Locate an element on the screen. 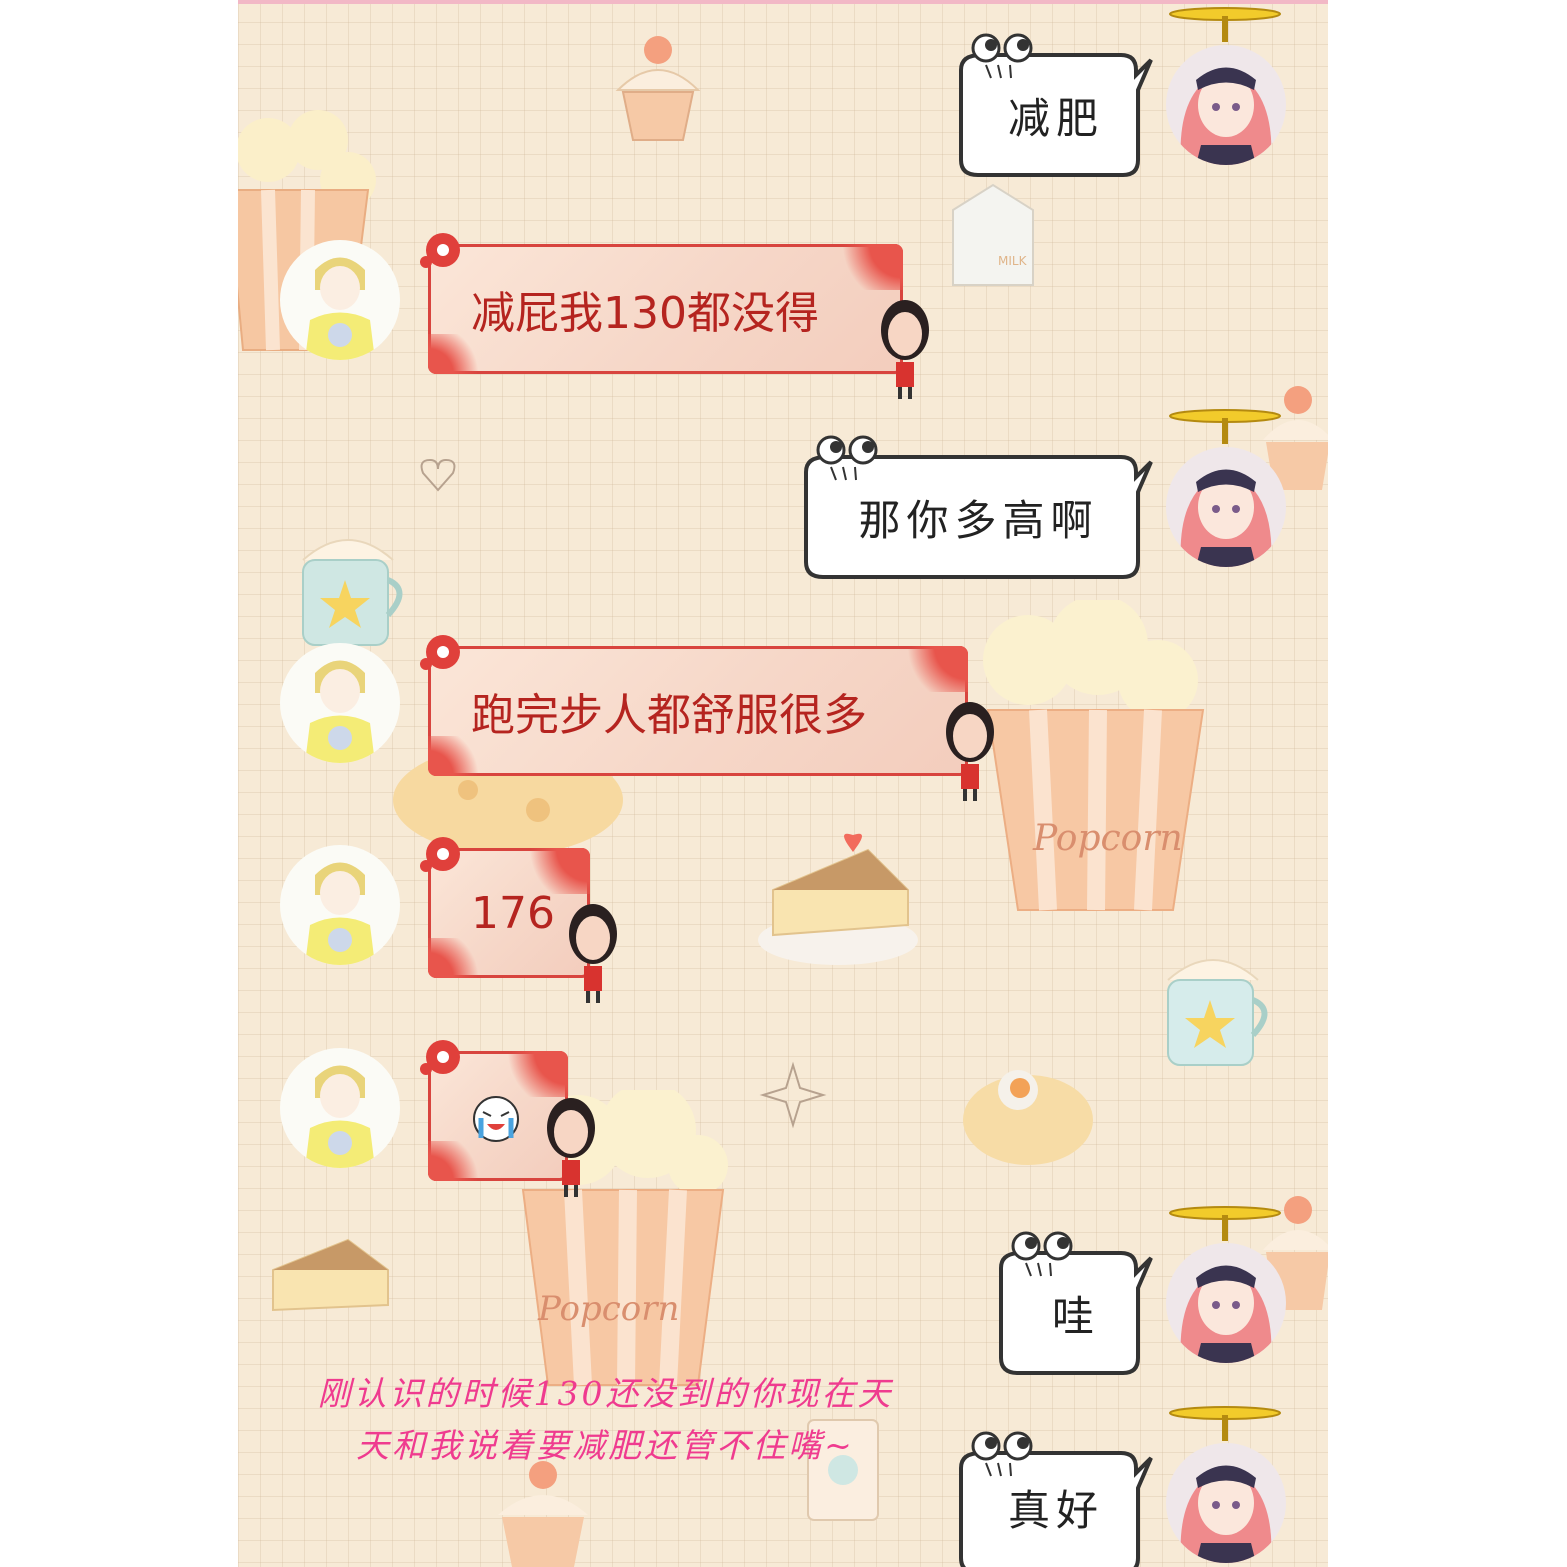  message-text: 176 is located at coordinates (513, 913).